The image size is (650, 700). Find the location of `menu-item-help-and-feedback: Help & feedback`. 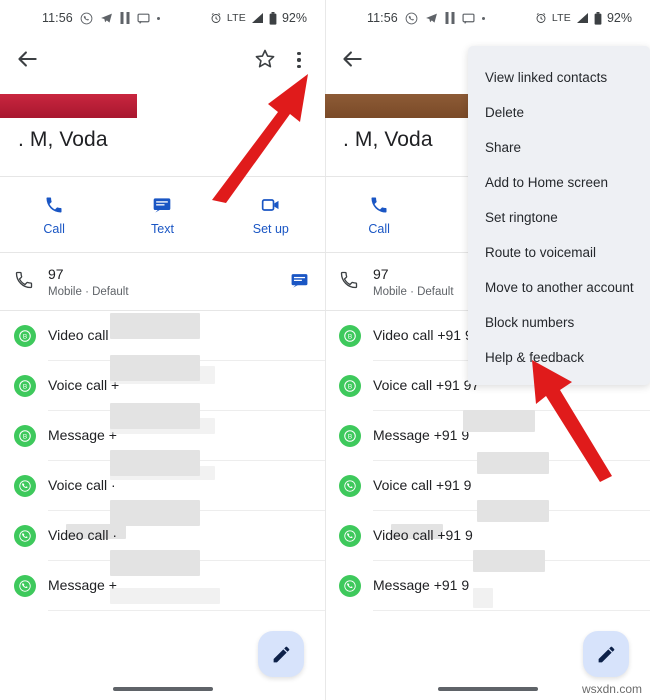

menu-item-help-and-feedback: Help & feedback is located at coordinates (559, 357).